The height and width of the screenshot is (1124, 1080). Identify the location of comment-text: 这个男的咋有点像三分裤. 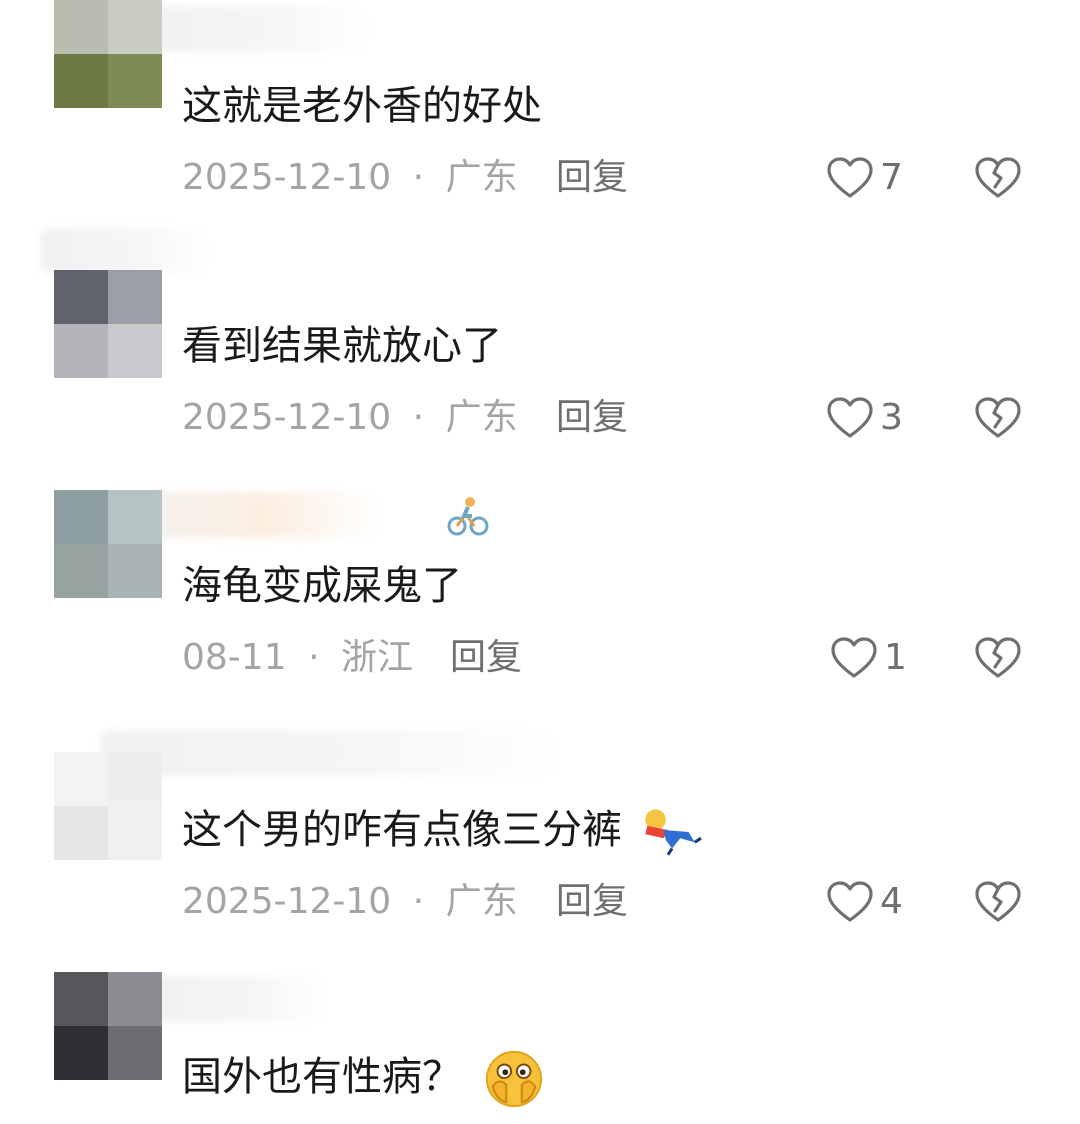
(442, 830).